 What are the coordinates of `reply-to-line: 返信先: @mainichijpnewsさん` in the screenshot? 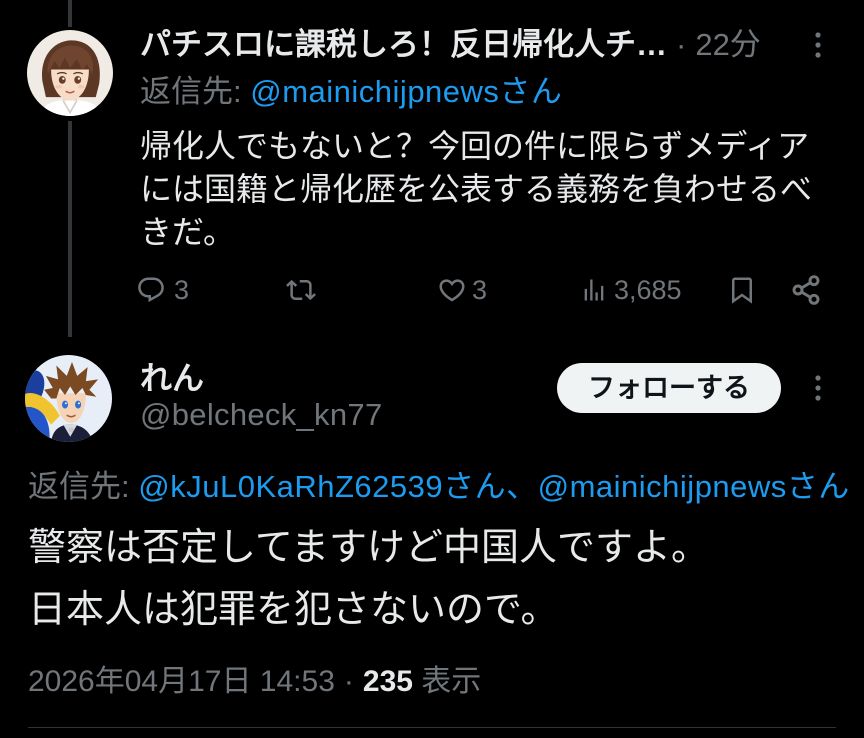 It's located at (490, 92).